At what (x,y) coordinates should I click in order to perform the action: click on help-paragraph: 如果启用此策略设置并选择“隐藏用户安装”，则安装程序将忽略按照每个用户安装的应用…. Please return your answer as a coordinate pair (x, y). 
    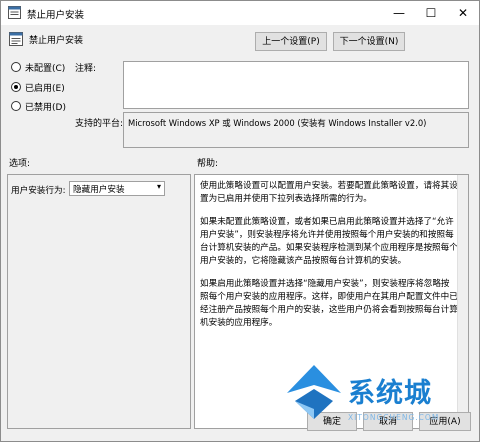
    Looking at the image, I should click on (329, 303).